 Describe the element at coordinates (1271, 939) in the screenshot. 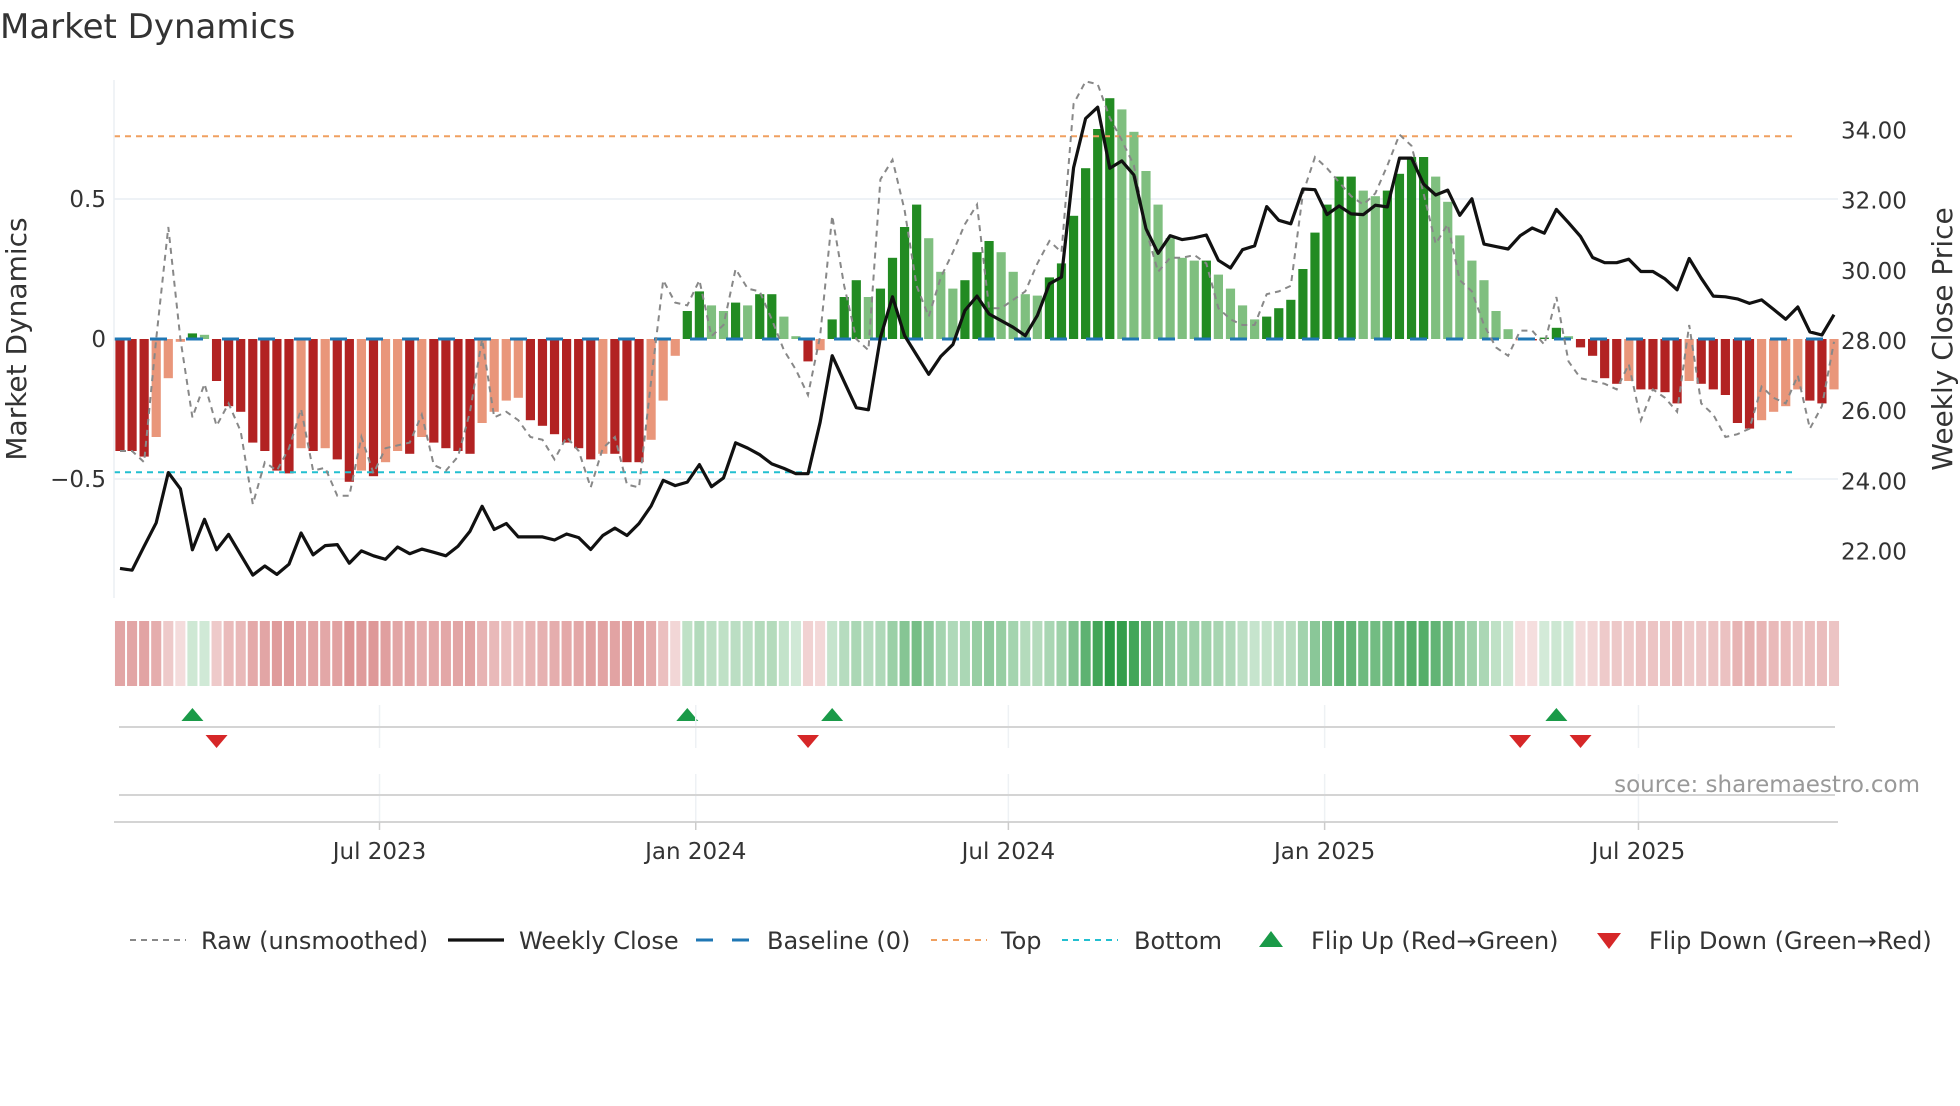

I see `legend-flip-up-icon` at that location.